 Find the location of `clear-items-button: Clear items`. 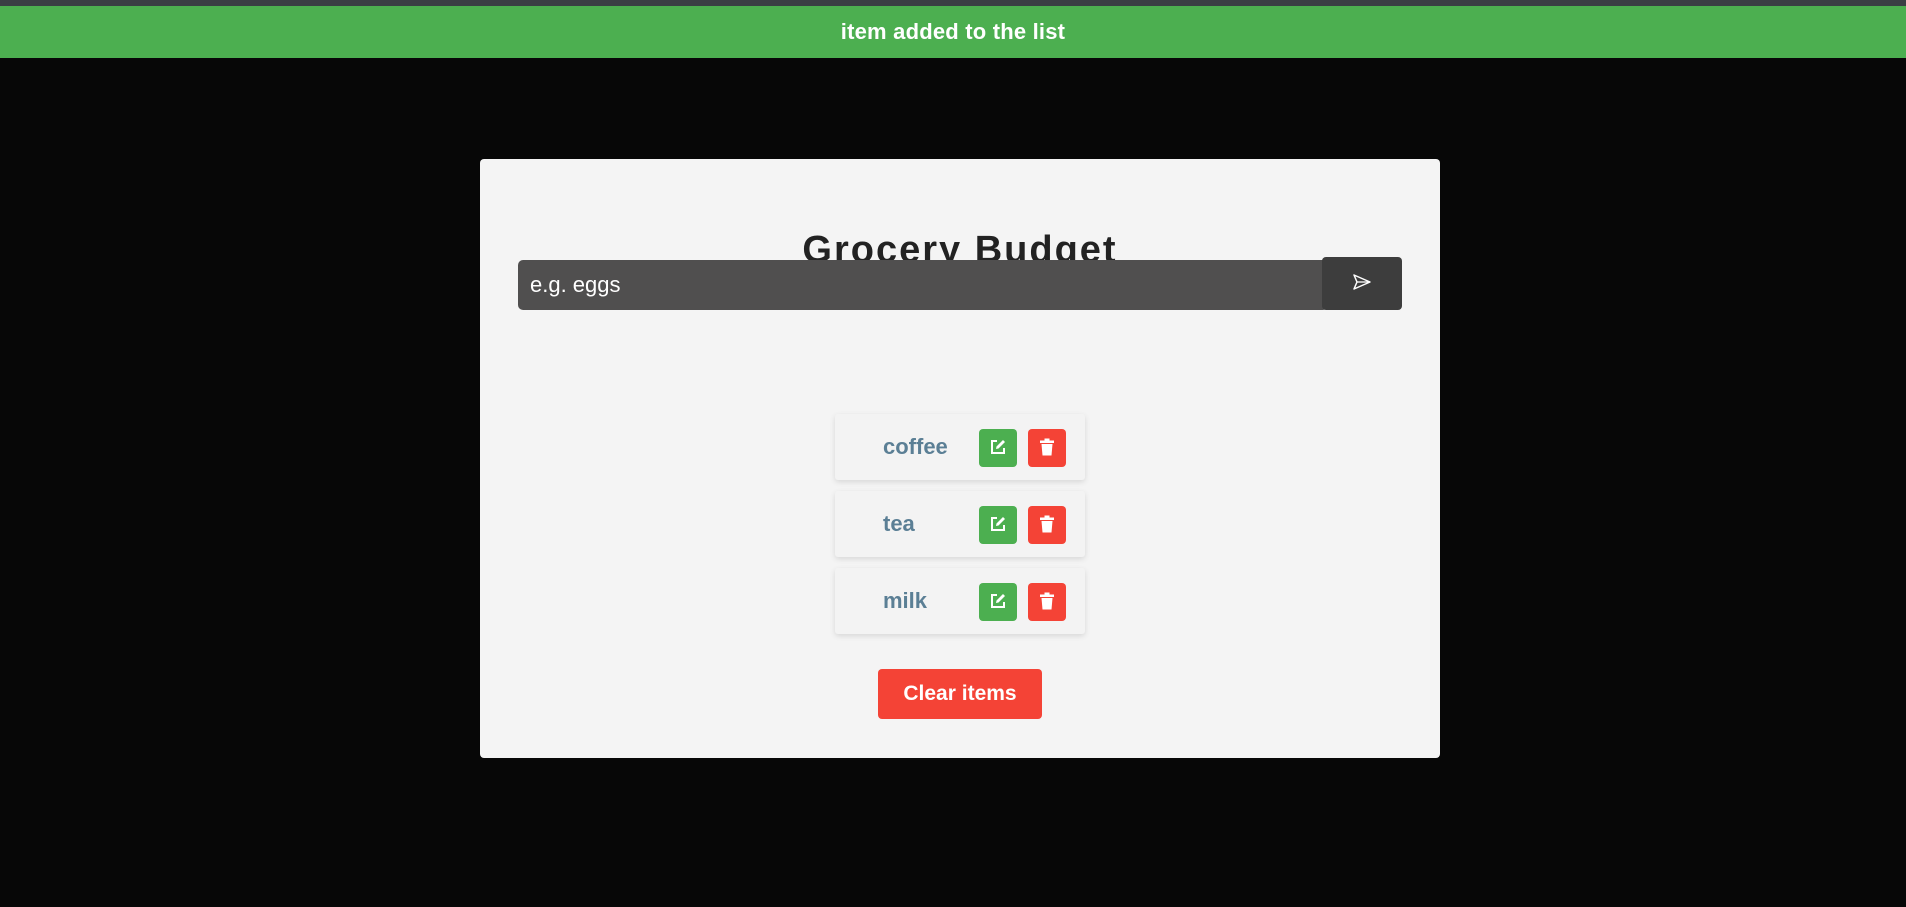

clear-items-button: Clear items is located at coordinates (960, 694).